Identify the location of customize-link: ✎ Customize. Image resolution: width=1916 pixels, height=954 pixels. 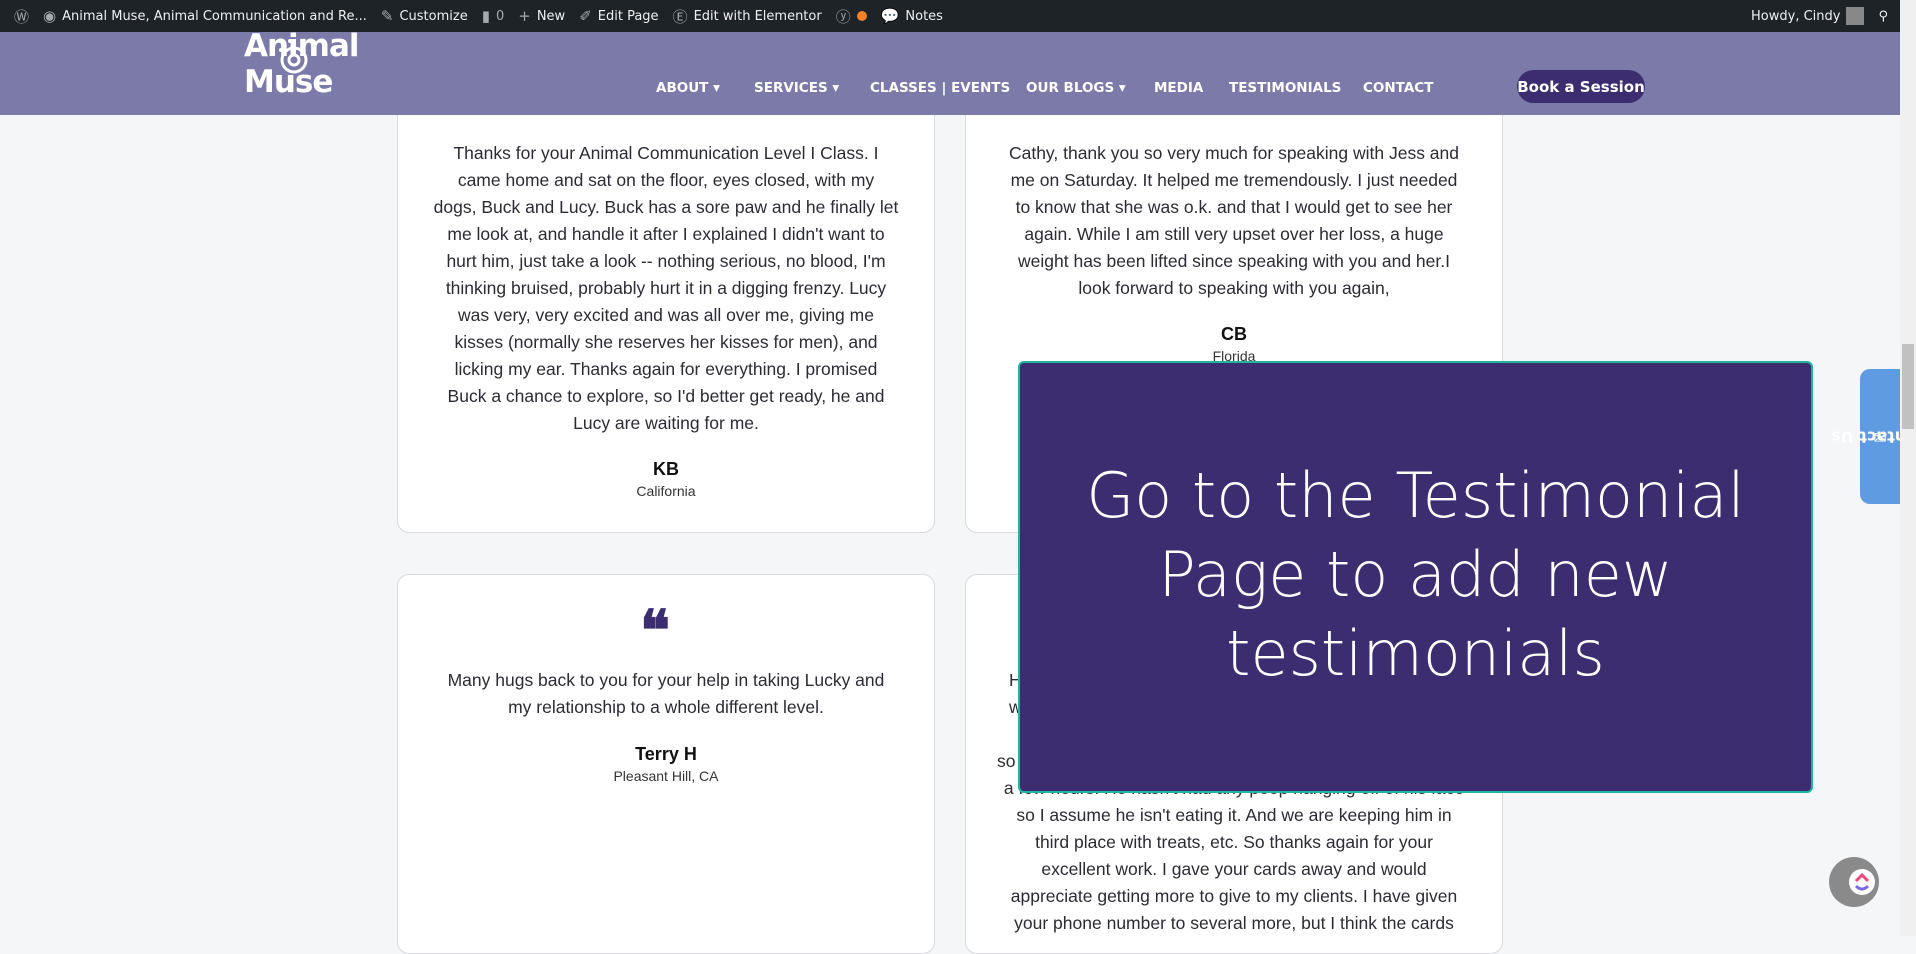
(424, 16).